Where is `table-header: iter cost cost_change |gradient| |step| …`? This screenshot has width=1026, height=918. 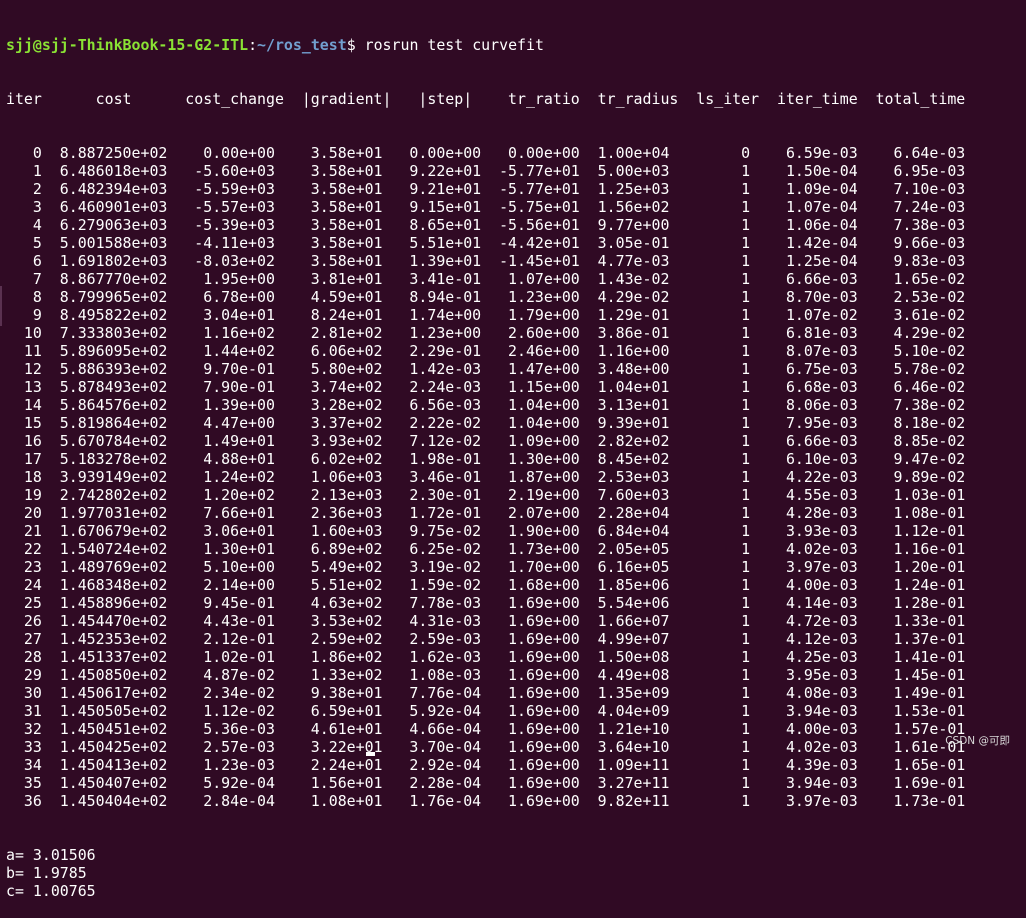
table-header: iter cost cost_change |gradient| |step| … is located at coordinates (486, 99).